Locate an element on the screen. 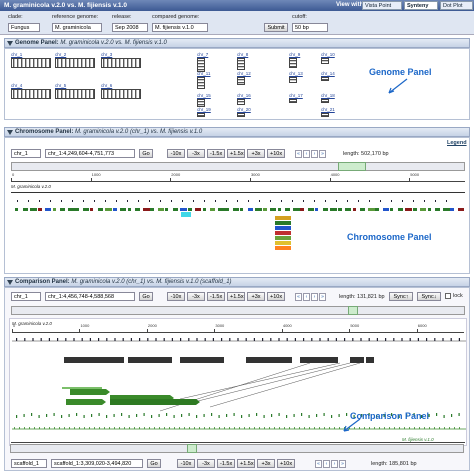 The height and width of the screenshot is (473, 474). chromosome-link-chr-20: chr_20 is located at coordinates (244, 109).